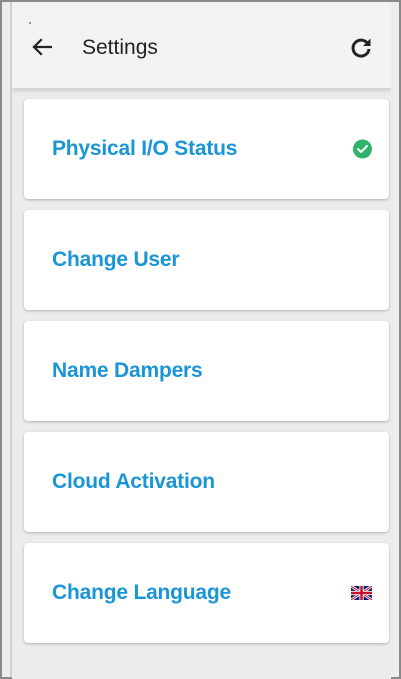 The image size is (401, 679). What do you see at coordinates (127, 370) in the screenshot?
I see `name-dampers-label: Name Dampers` at bounding box center [127, 370].